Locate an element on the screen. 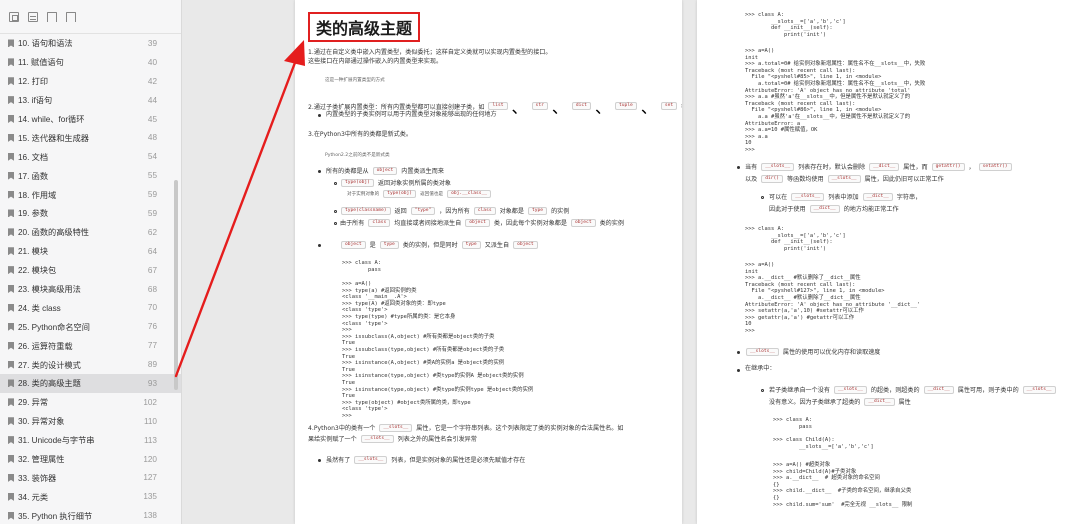 The height and width of the screenshot is (524, 1080). note-3: Python2.2之前的类不是新式类 is located at coordinates (357, 155).